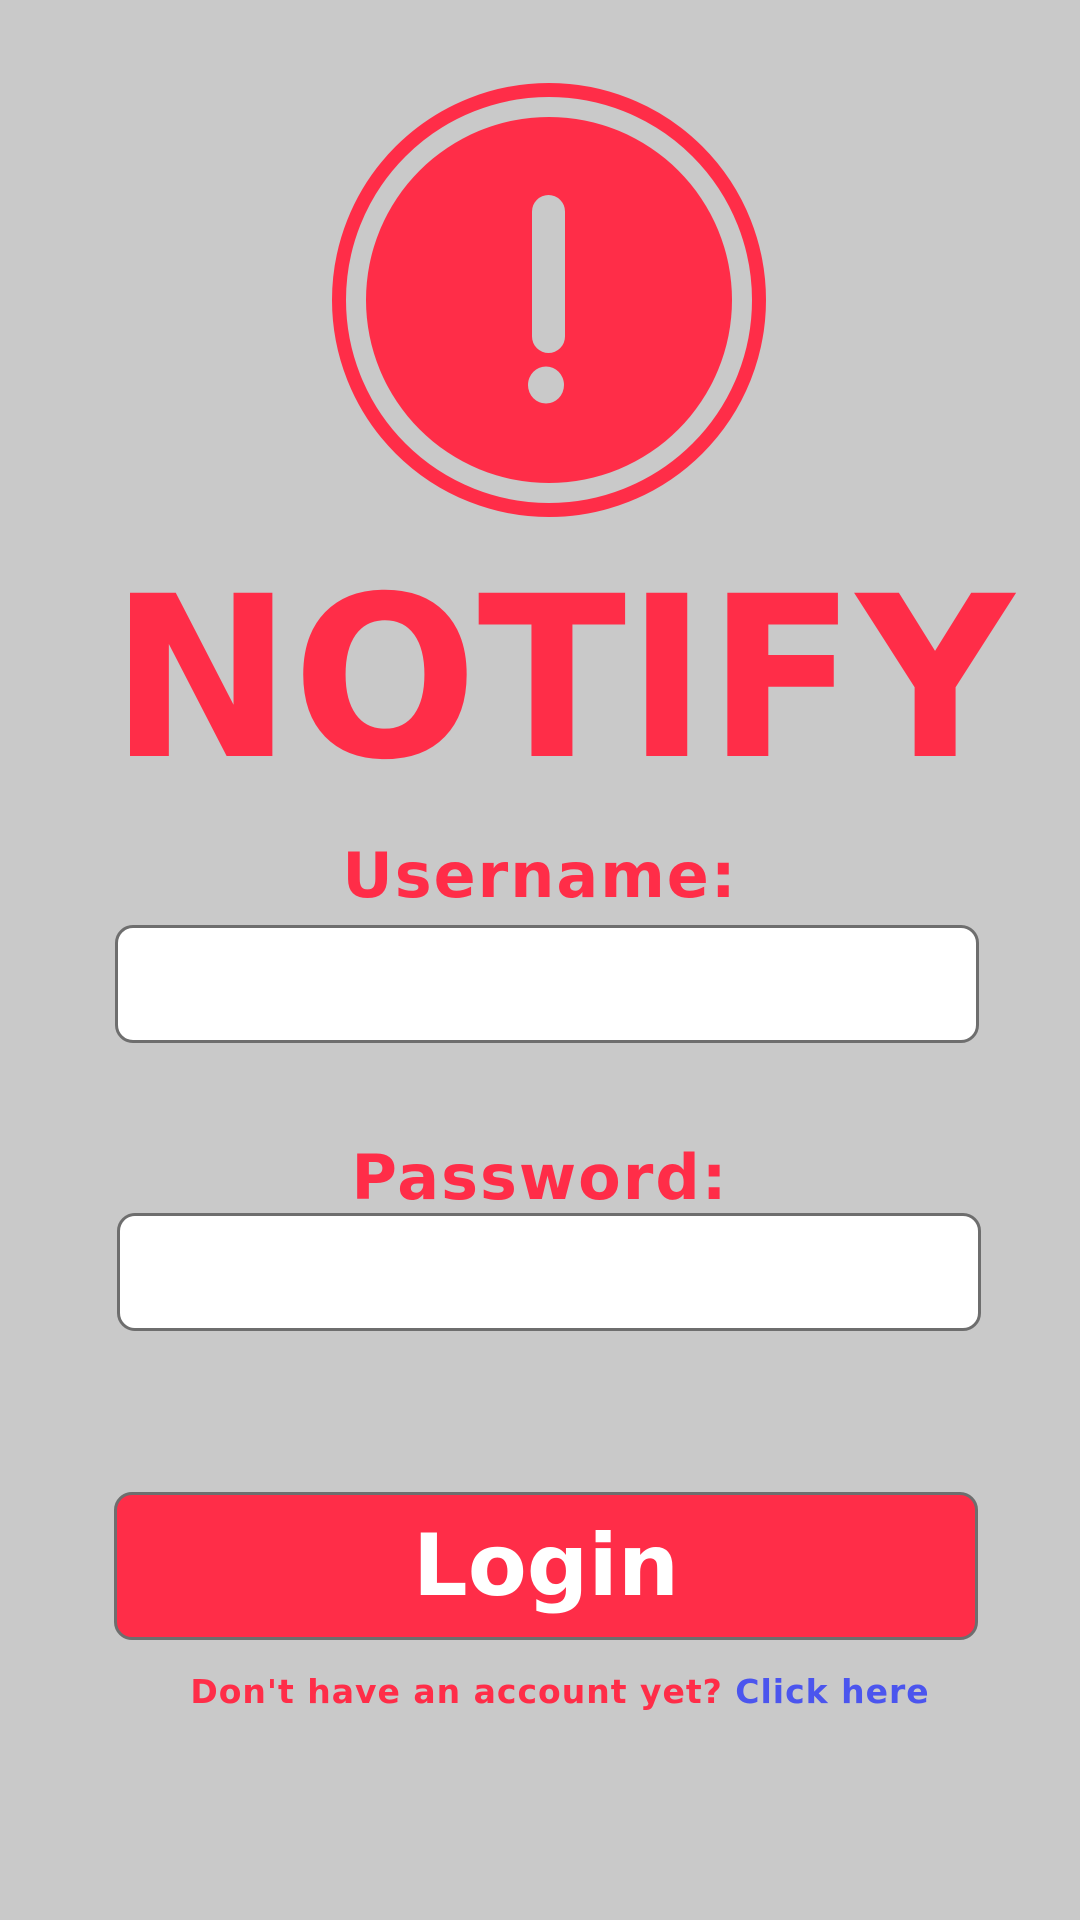 Image resolution: width=1080 pixels, height=1920 pixels. I want to click on login-button: Login, so click(546, 1566).